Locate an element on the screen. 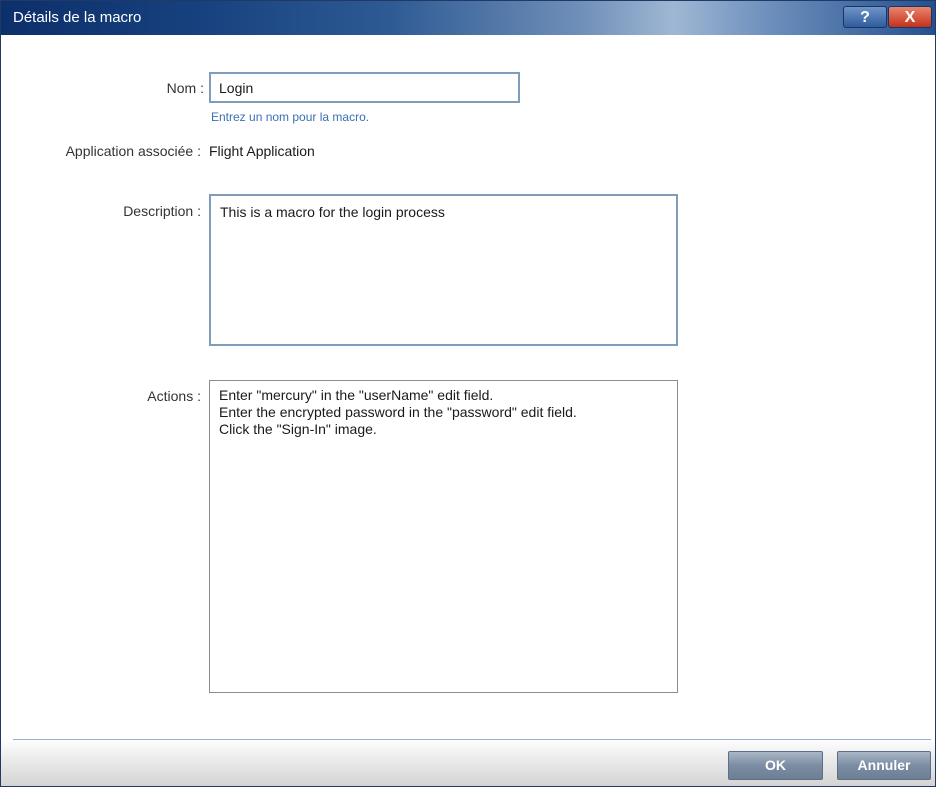 This screenshot has height=787, width=936. help-button: ? is located at coordinates (865, 17).